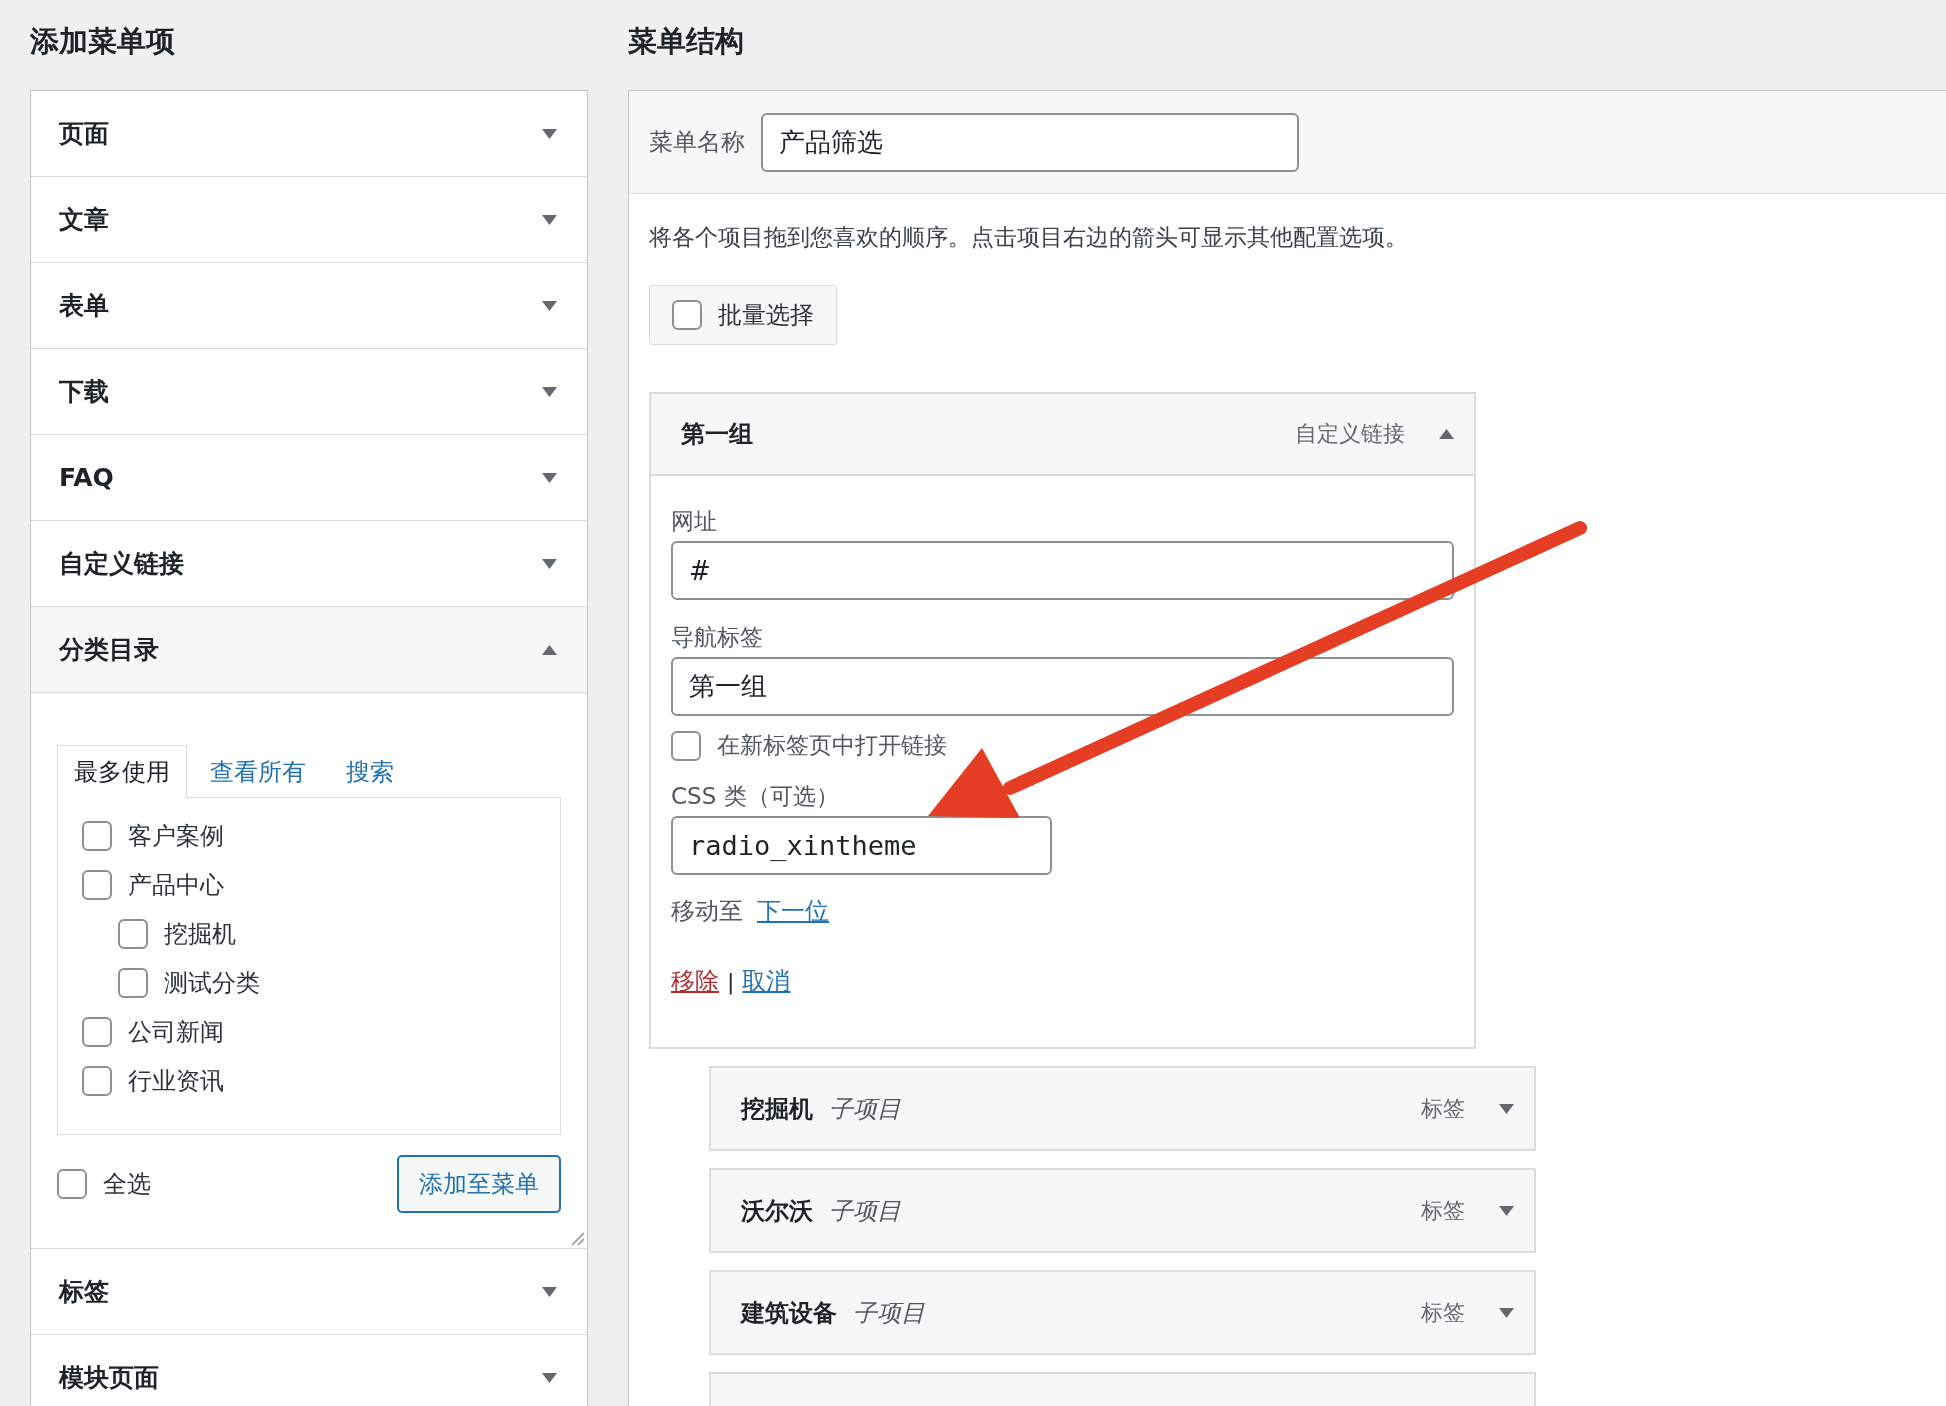 The width and height of the screenshot is (1946, 1406). What do you see at coordinates (122, 771) in the screenshot?
I see `tab: 最多使用` at bounding box center [122, 771].